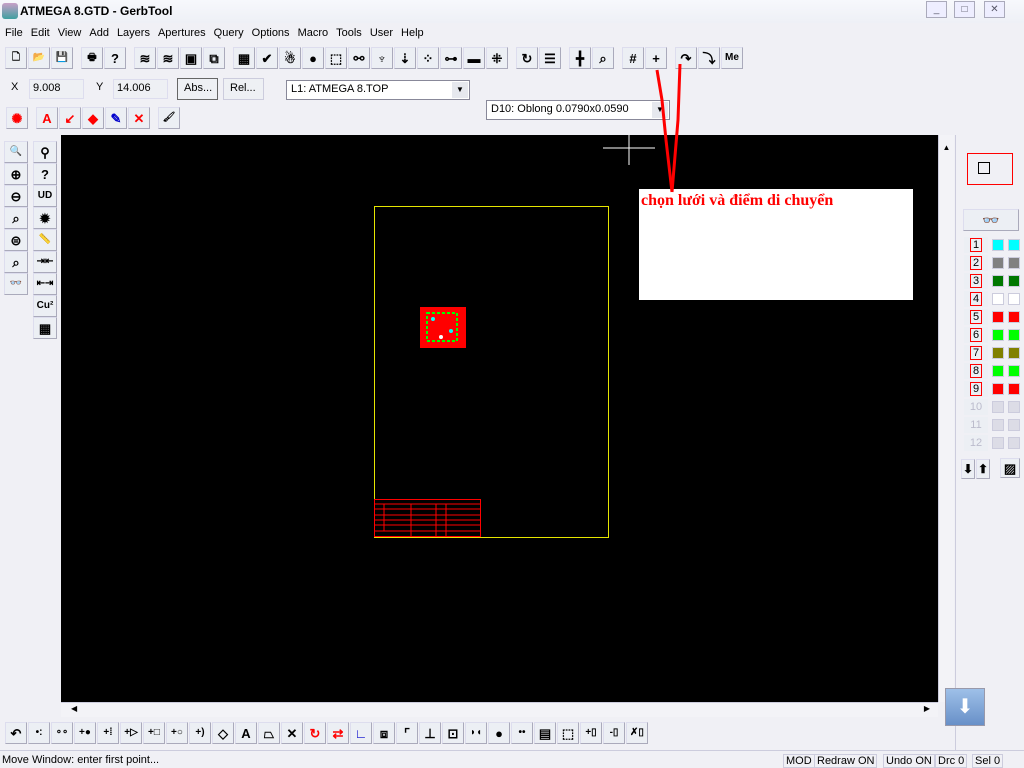 The image size is (1024, 768). Describe the element at coordinates (16, 240) in the screenshot. I see `zoom-fit-button: ⊜` at that location.